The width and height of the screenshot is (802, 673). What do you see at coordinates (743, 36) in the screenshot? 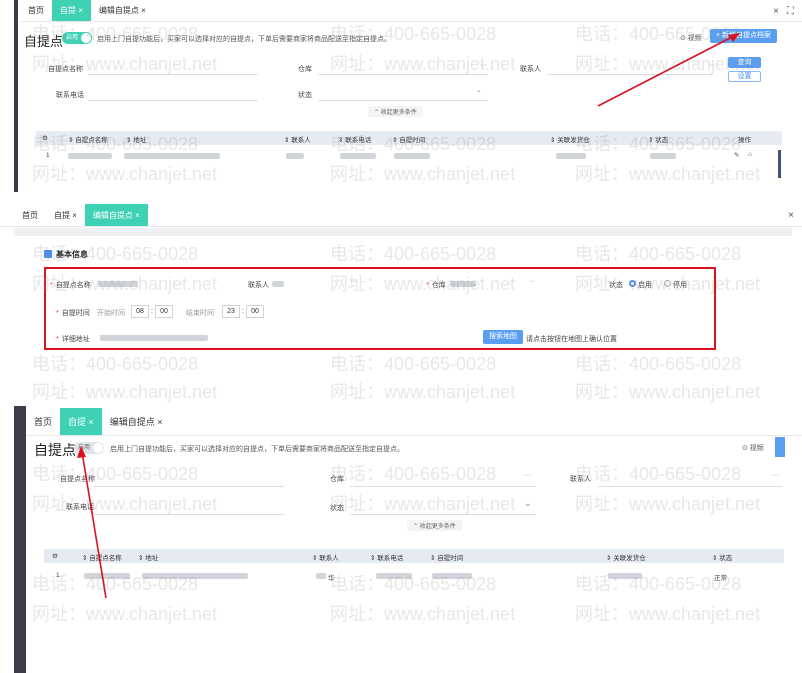
I see `add-pickup-point-button: + 新增自提点档案` at bounding box center [743, 36].